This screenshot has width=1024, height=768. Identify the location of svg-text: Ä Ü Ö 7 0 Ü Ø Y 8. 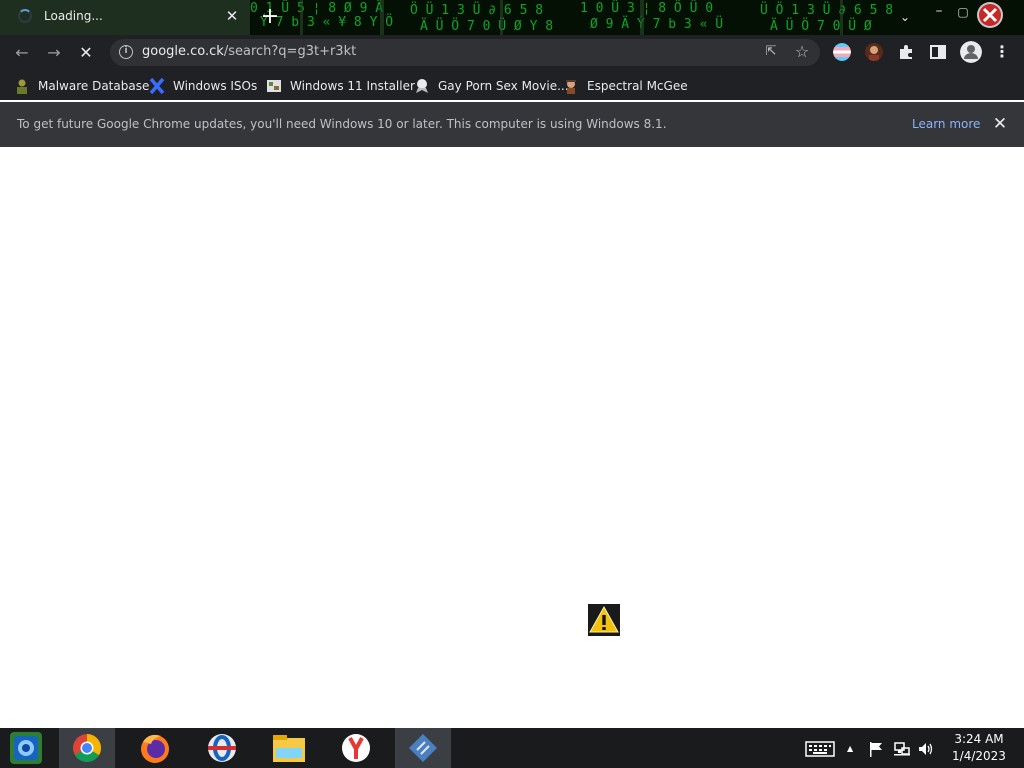
(486, 25).